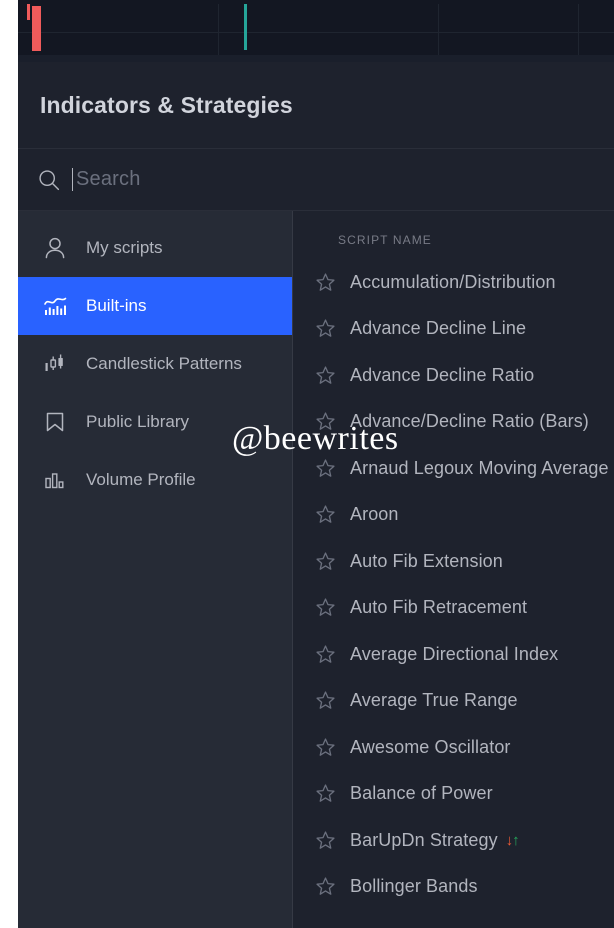 The width and height of the screenshot is (614, 928). I want to click on script-list-row: Auto Fib Extension, so click(464, 561).